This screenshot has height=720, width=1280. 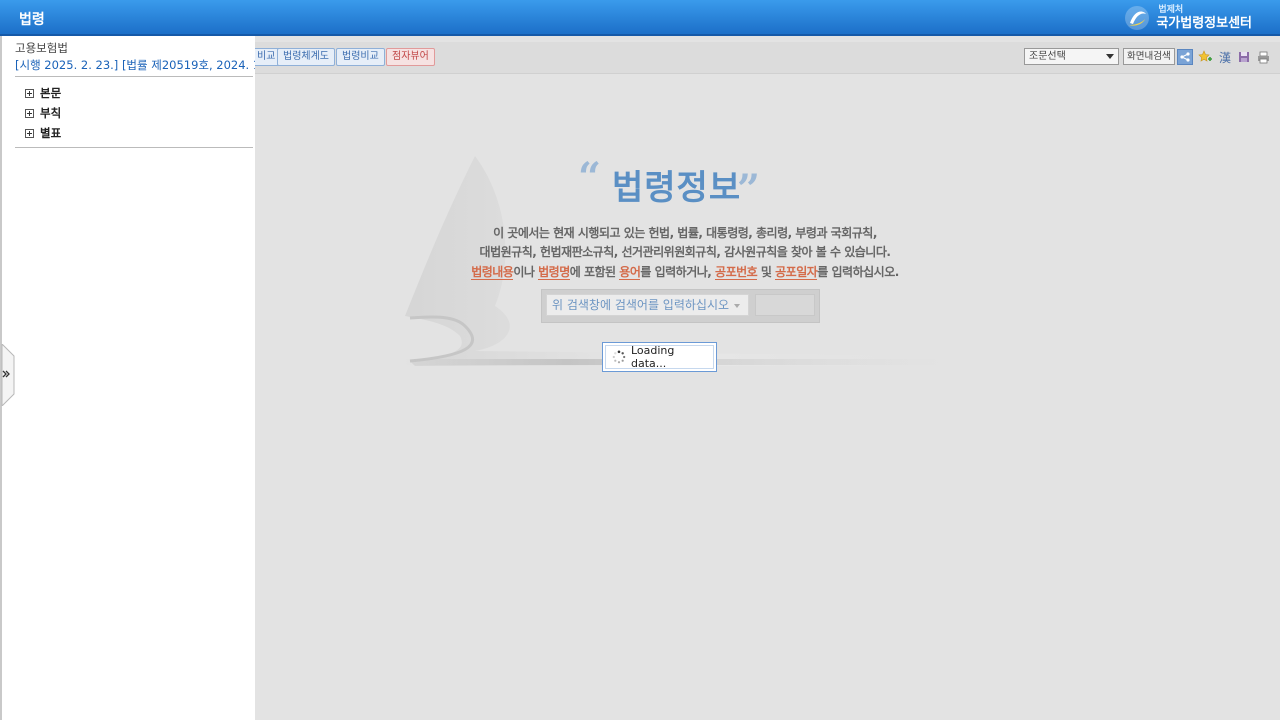 What do you see at coordinates (41, 48) in the screenshot?
I see `law-name: 고용보험법` at bounding box center [41, 48].